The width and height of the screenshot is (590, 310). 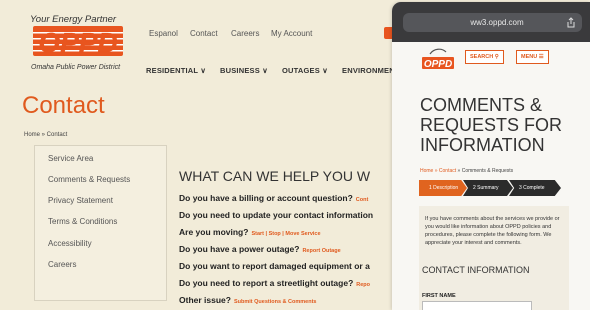 What do you see at coordinates (362, 200) in the screenshot?
I see `question-link: Cont` at bounding box center [362, 200].